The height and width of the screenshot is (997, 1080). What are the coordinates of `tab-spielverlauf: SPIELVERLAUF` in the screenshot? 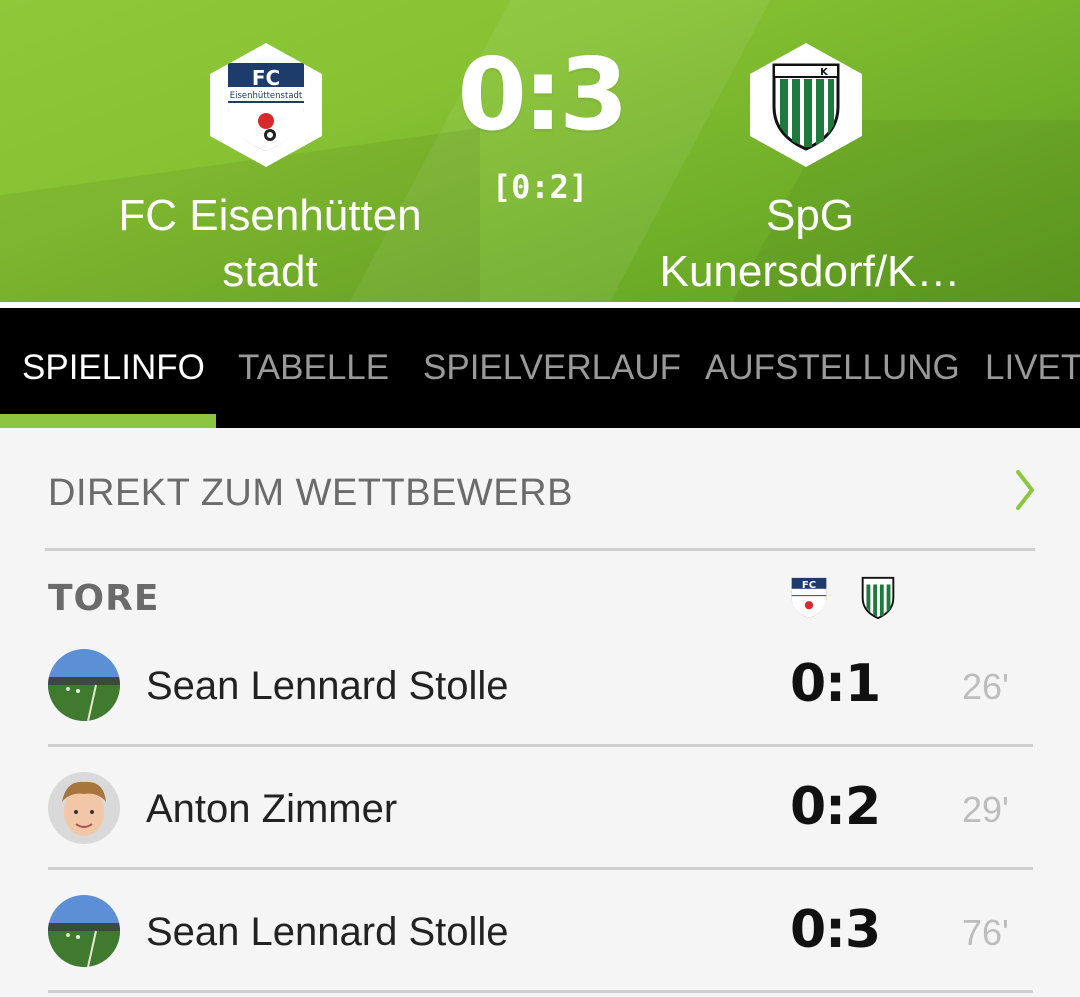 It's located at (552, 368).